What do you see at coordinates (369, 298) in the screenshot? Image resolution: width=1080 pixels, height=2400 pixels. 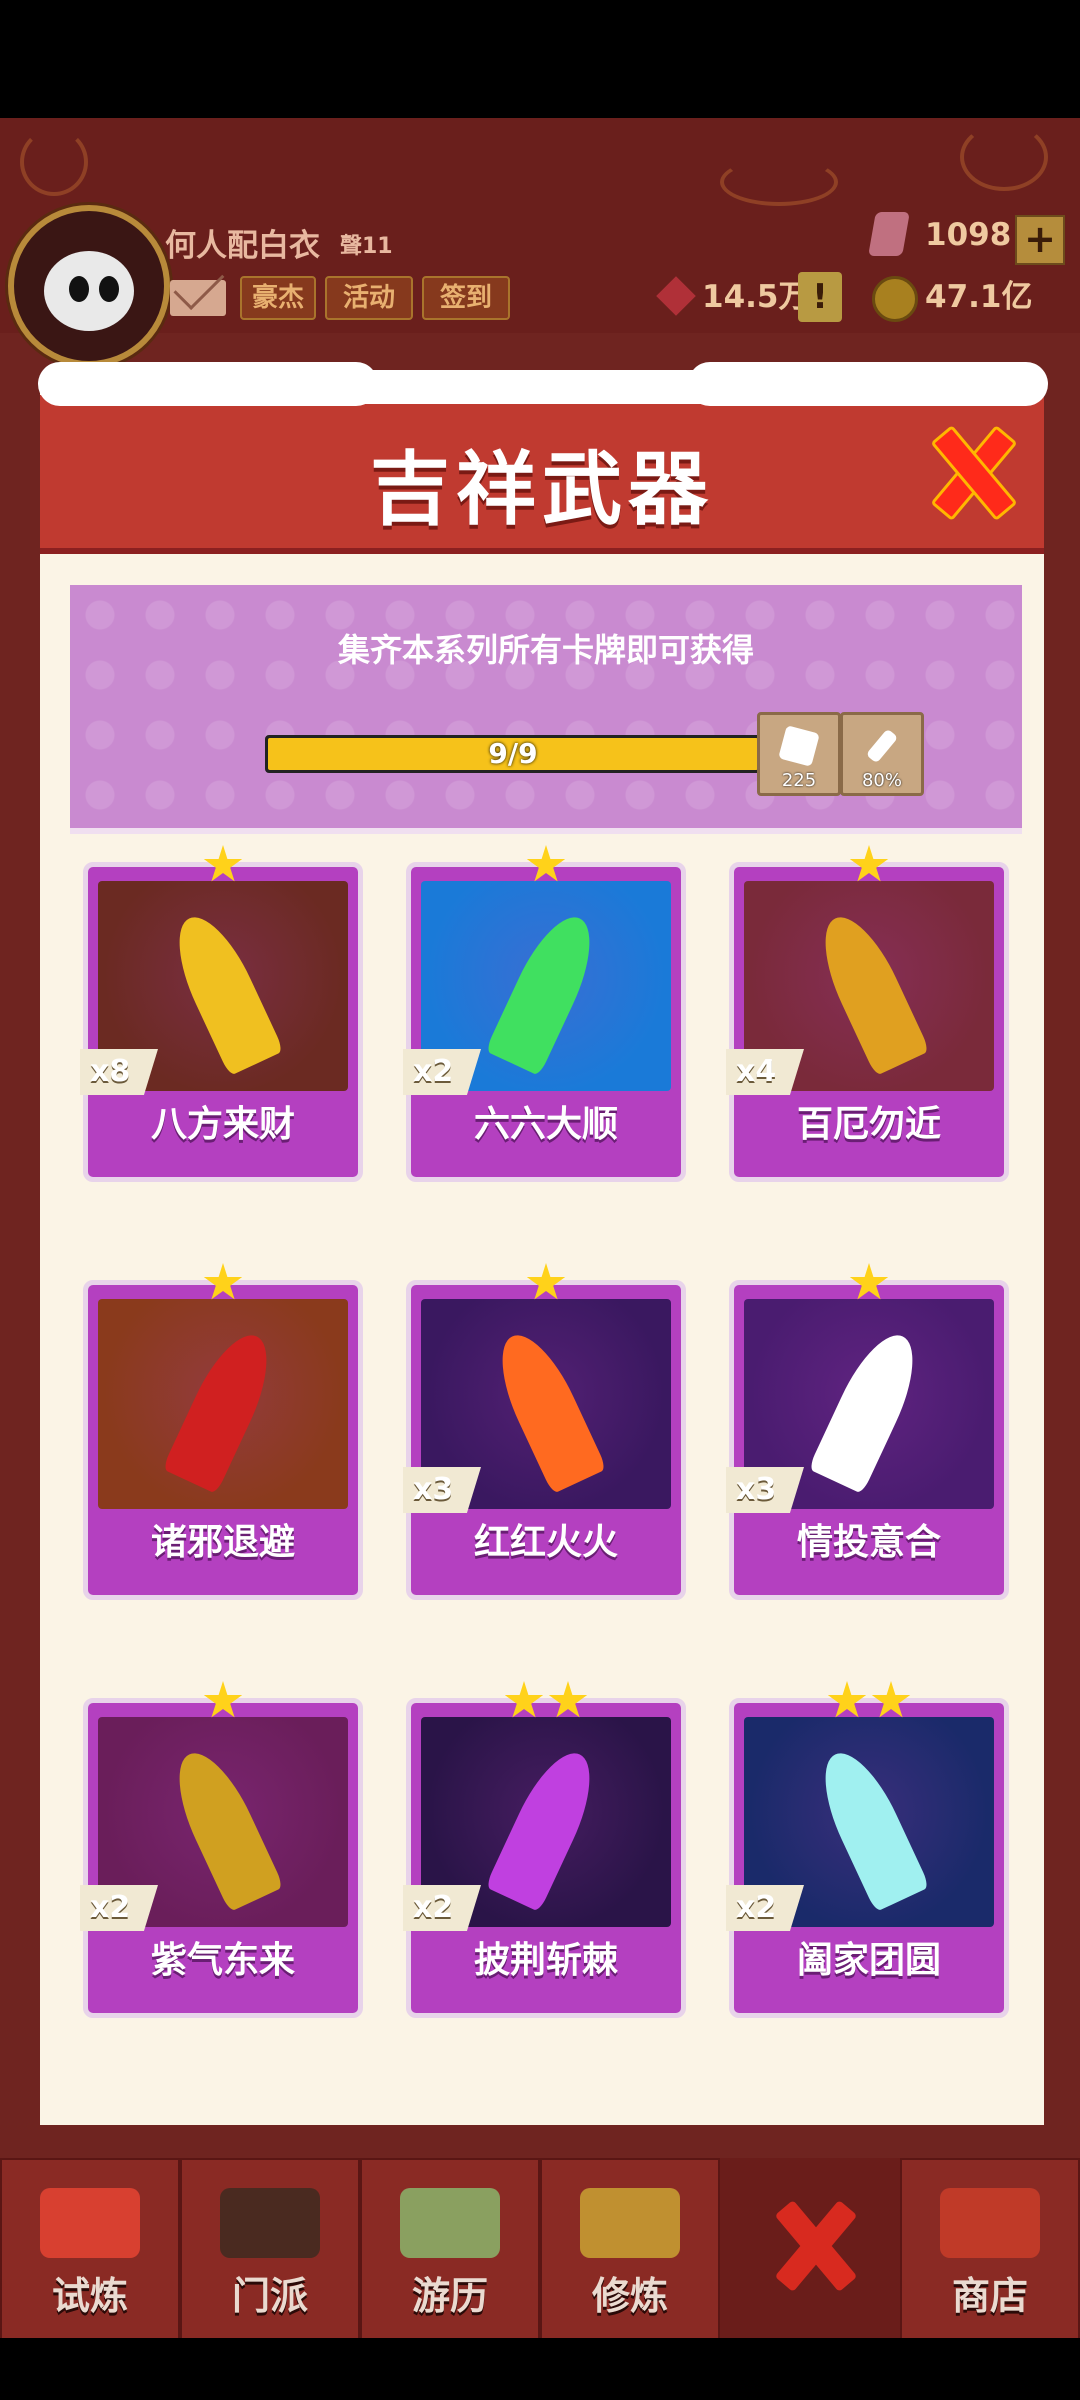 I see `events-button: 活动` at bounding box center [369, 298].